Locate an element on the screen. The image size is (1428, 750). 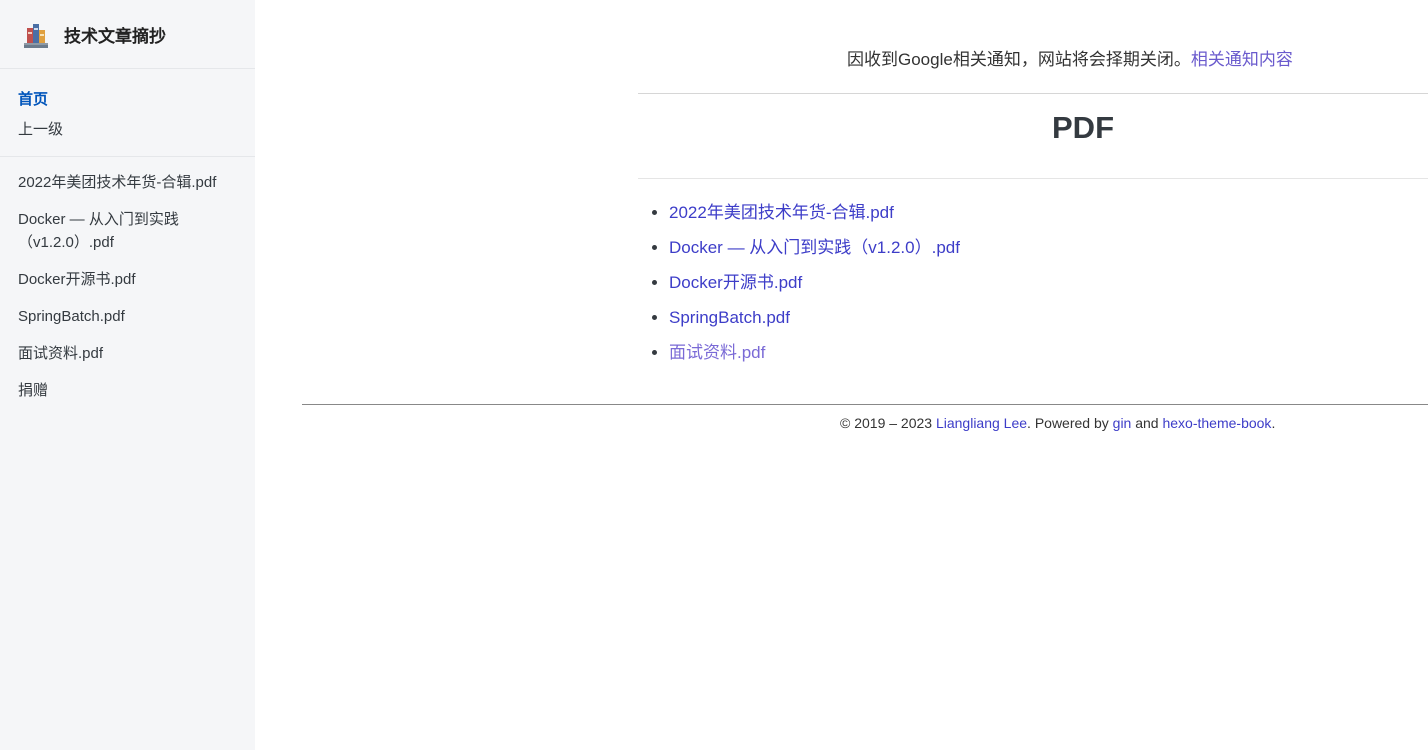
footer-and: and is located at coordinates (1147, 423).